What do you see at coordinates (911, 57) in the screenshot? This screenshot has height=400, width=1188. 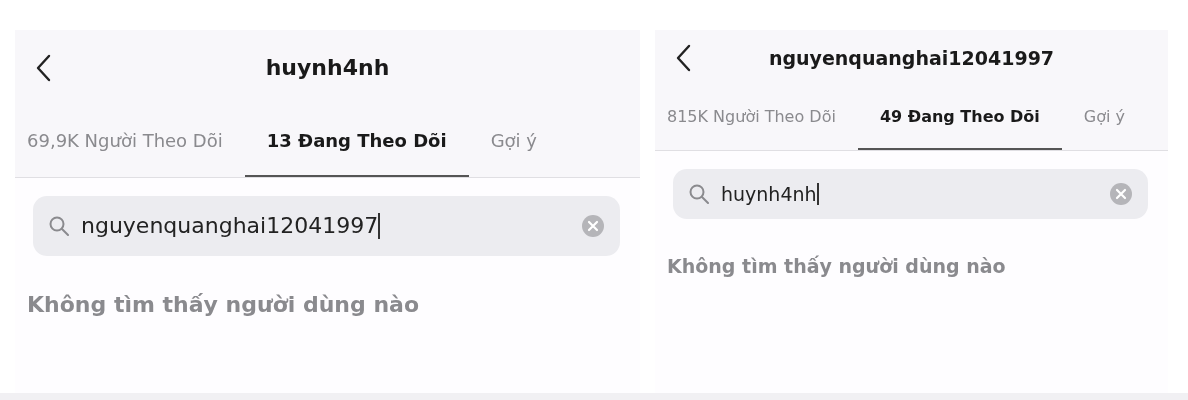 I see `profile-title: nguyenquanghai12041997` at bounding box center [911, 57].